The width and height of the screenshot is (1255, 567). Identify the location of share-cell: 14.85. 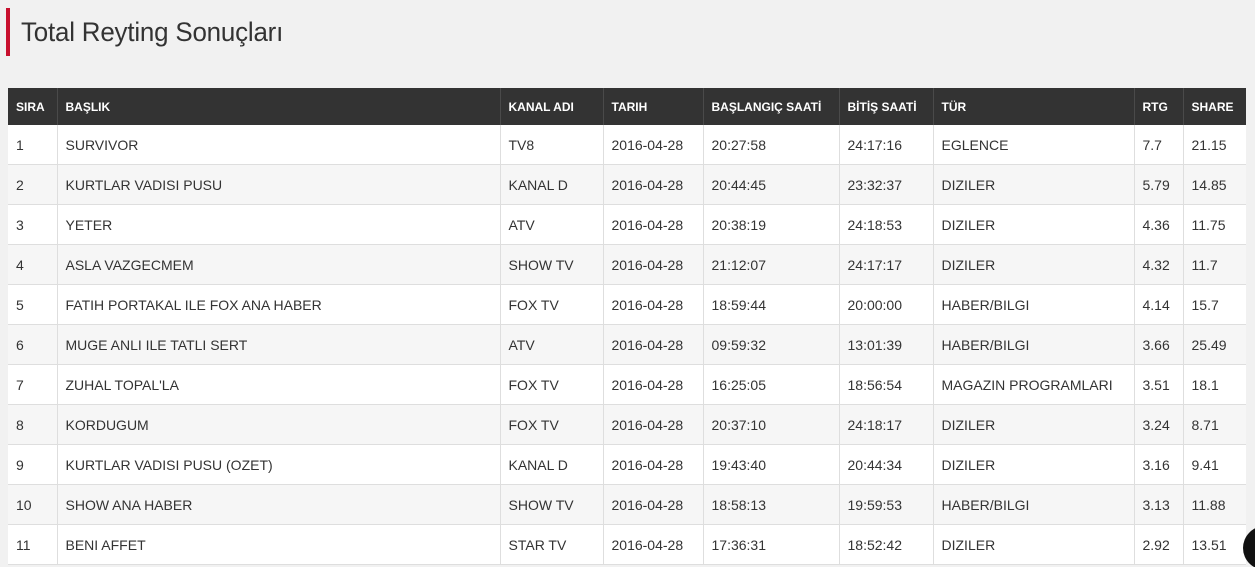
(1214, 184).